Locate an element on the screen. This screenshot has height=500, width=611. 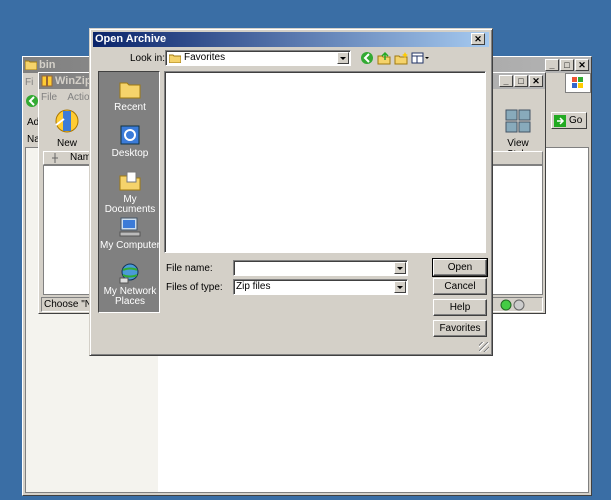
place-my-computer: My Computer is located at coordinates (130, 233).